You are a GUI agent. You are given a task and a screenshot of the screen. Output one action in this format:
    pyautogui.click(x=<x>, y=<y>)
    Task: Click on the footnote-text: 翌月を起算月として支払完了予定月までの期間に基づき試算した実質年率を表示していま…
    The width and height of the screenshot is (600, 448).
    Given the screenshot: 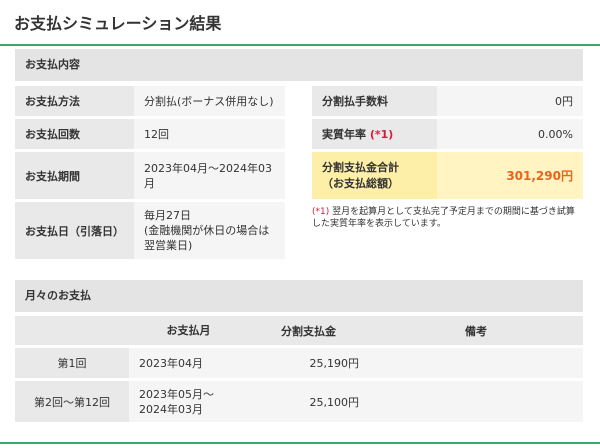 What is the action you would take?
    pyautogui.click(x=443, y=218)
    